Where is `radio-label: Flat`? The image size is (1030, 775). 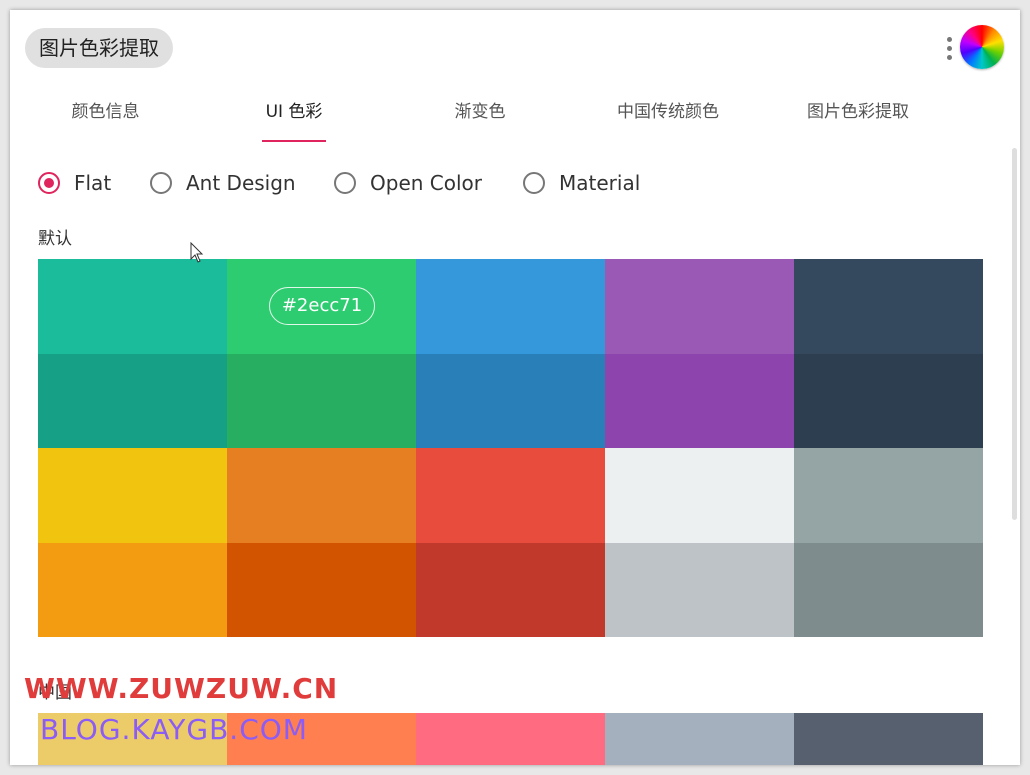
radio-label: Flat is located at coordinates (93, 183).